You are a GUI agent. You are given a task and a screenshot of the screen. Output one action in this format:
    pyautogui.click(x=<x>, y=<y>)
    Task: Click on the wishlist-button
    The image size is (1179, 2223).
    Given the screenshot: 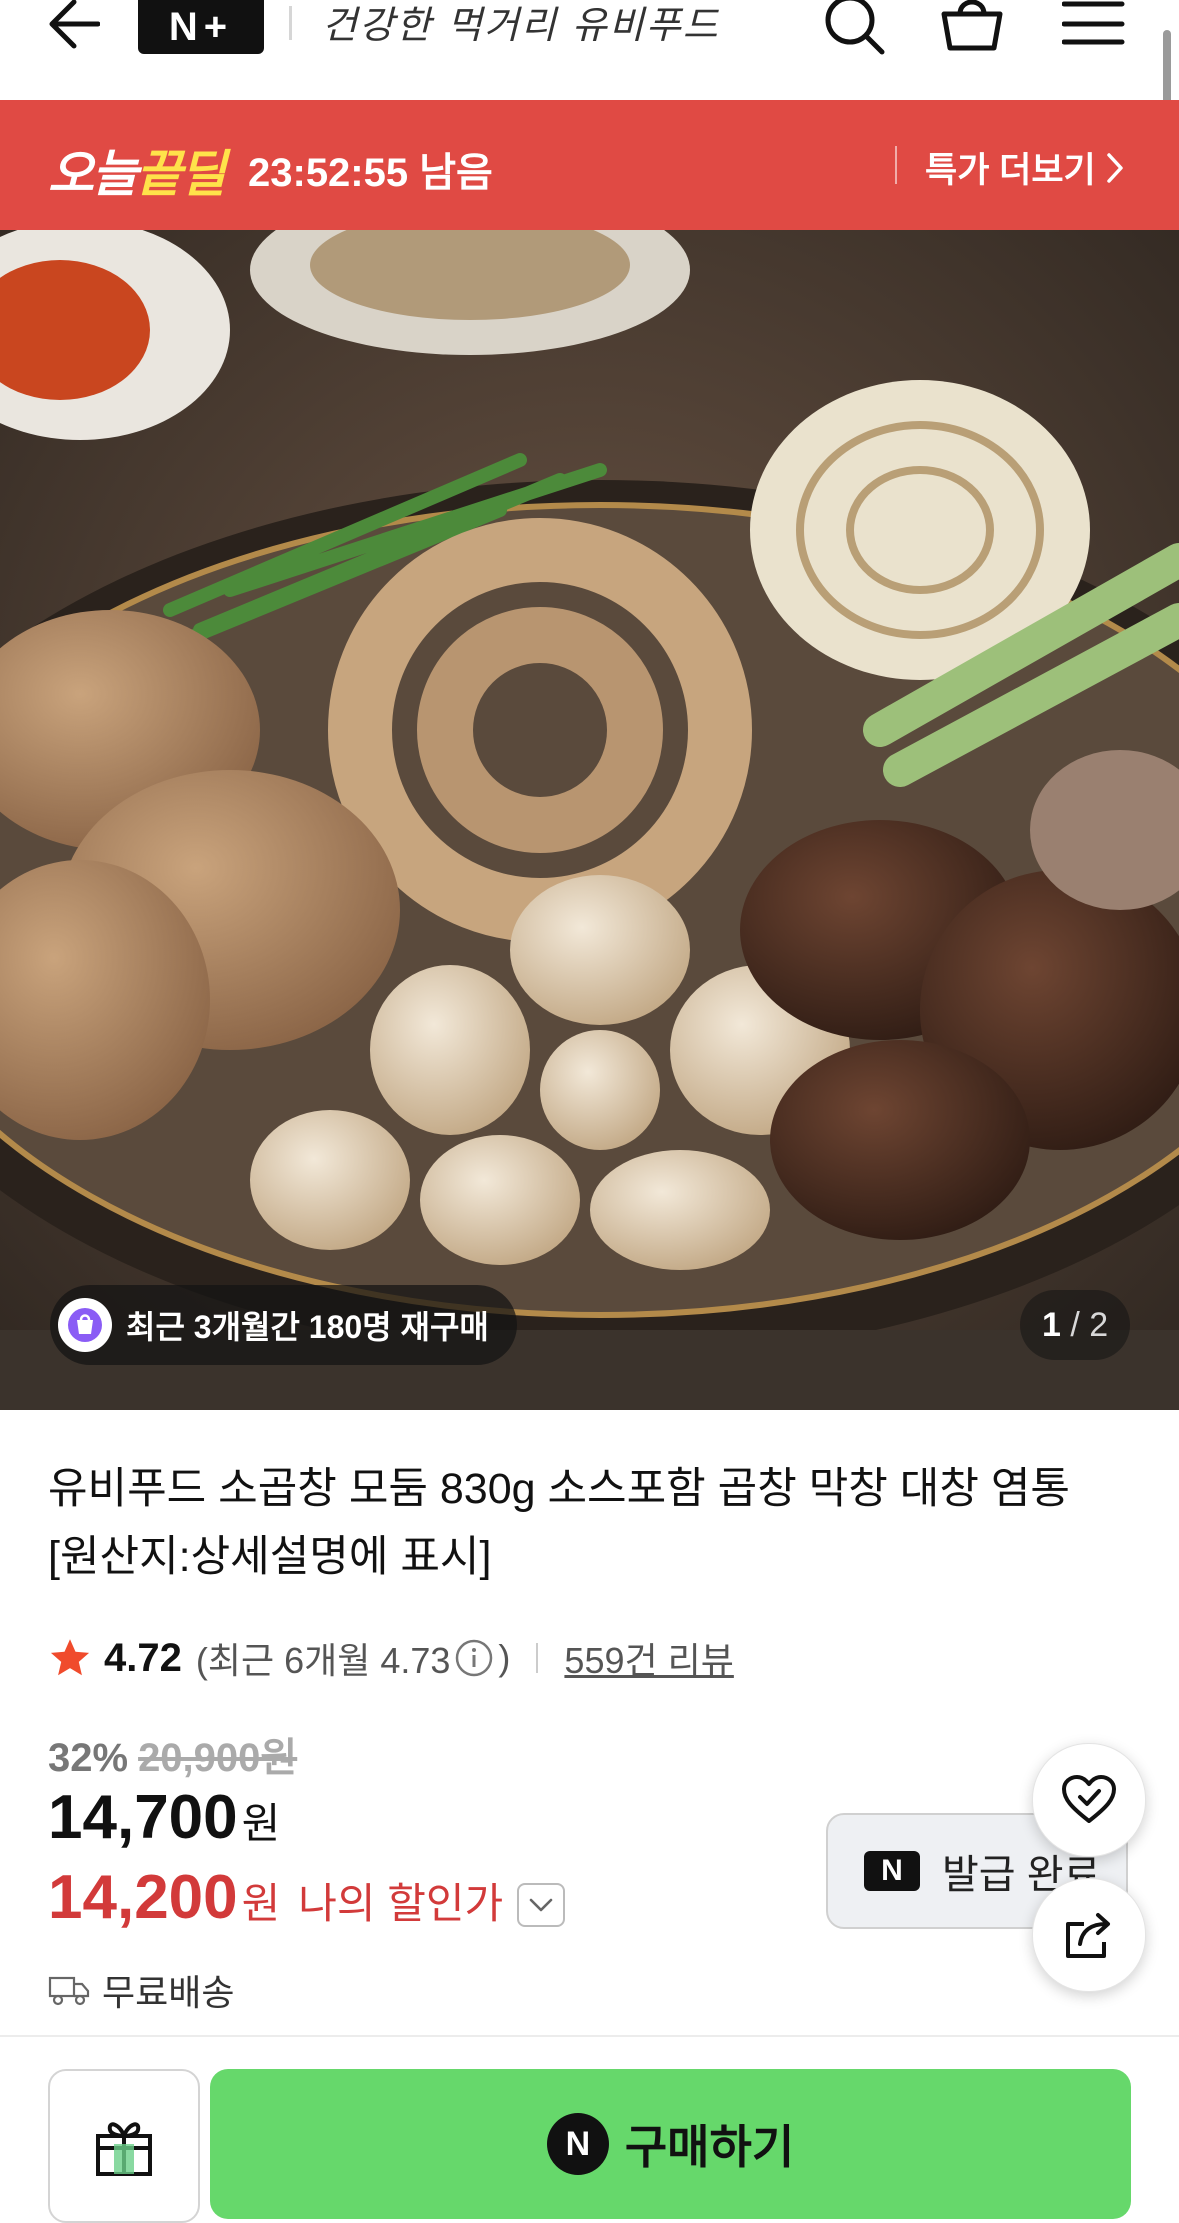 What is the action you would take?
    pyautogui.click(x=1089, y=1800)
    